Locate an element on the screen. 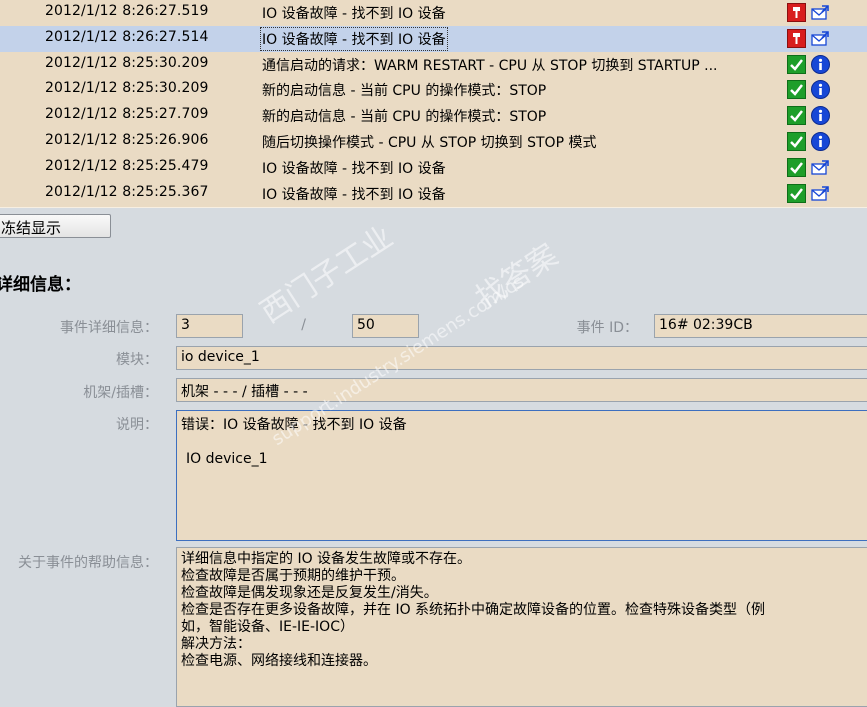 This screenshot has width=867, height=707. rack-slot-field: 机架 - - - / 插槽 - - - is located at coordinates (521, 390).